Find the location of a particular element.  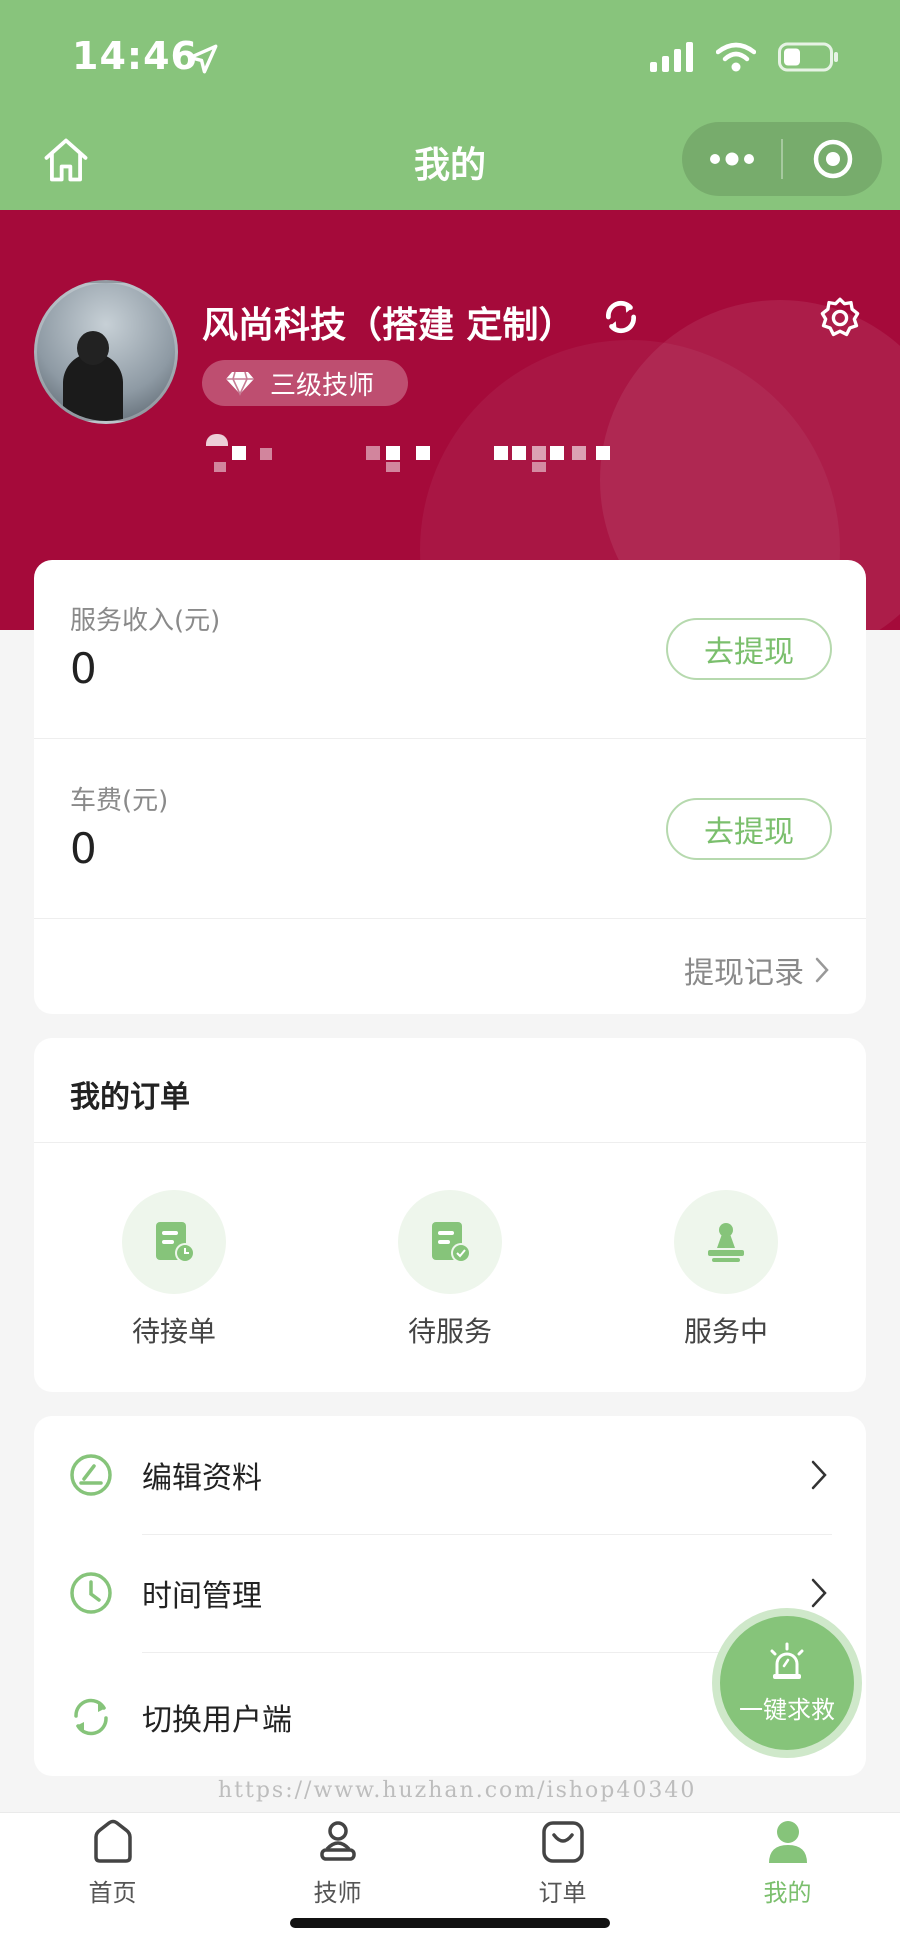

menu-switch-user-label: 切换用户端 is located at coordinates (217, 1720).